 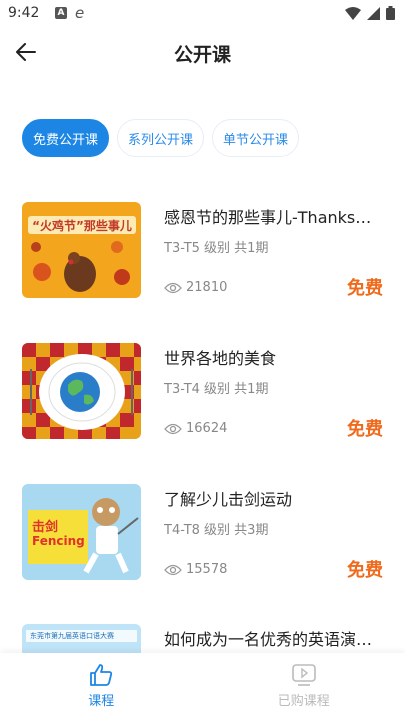 I want to click on course-level: T3-T4 级别 共1期, so click(x=216, y=389).